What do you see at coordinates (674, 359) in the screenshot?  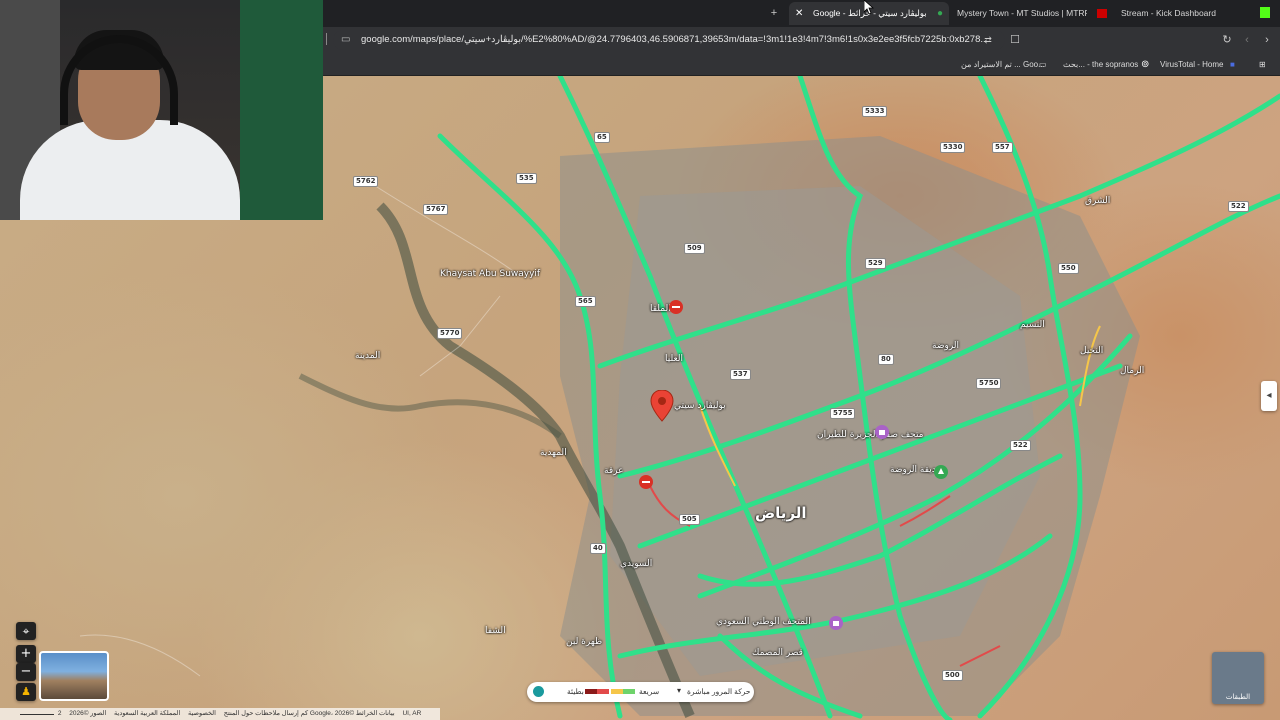 I see `place-label: العليا` at bounding box center [674, 359].